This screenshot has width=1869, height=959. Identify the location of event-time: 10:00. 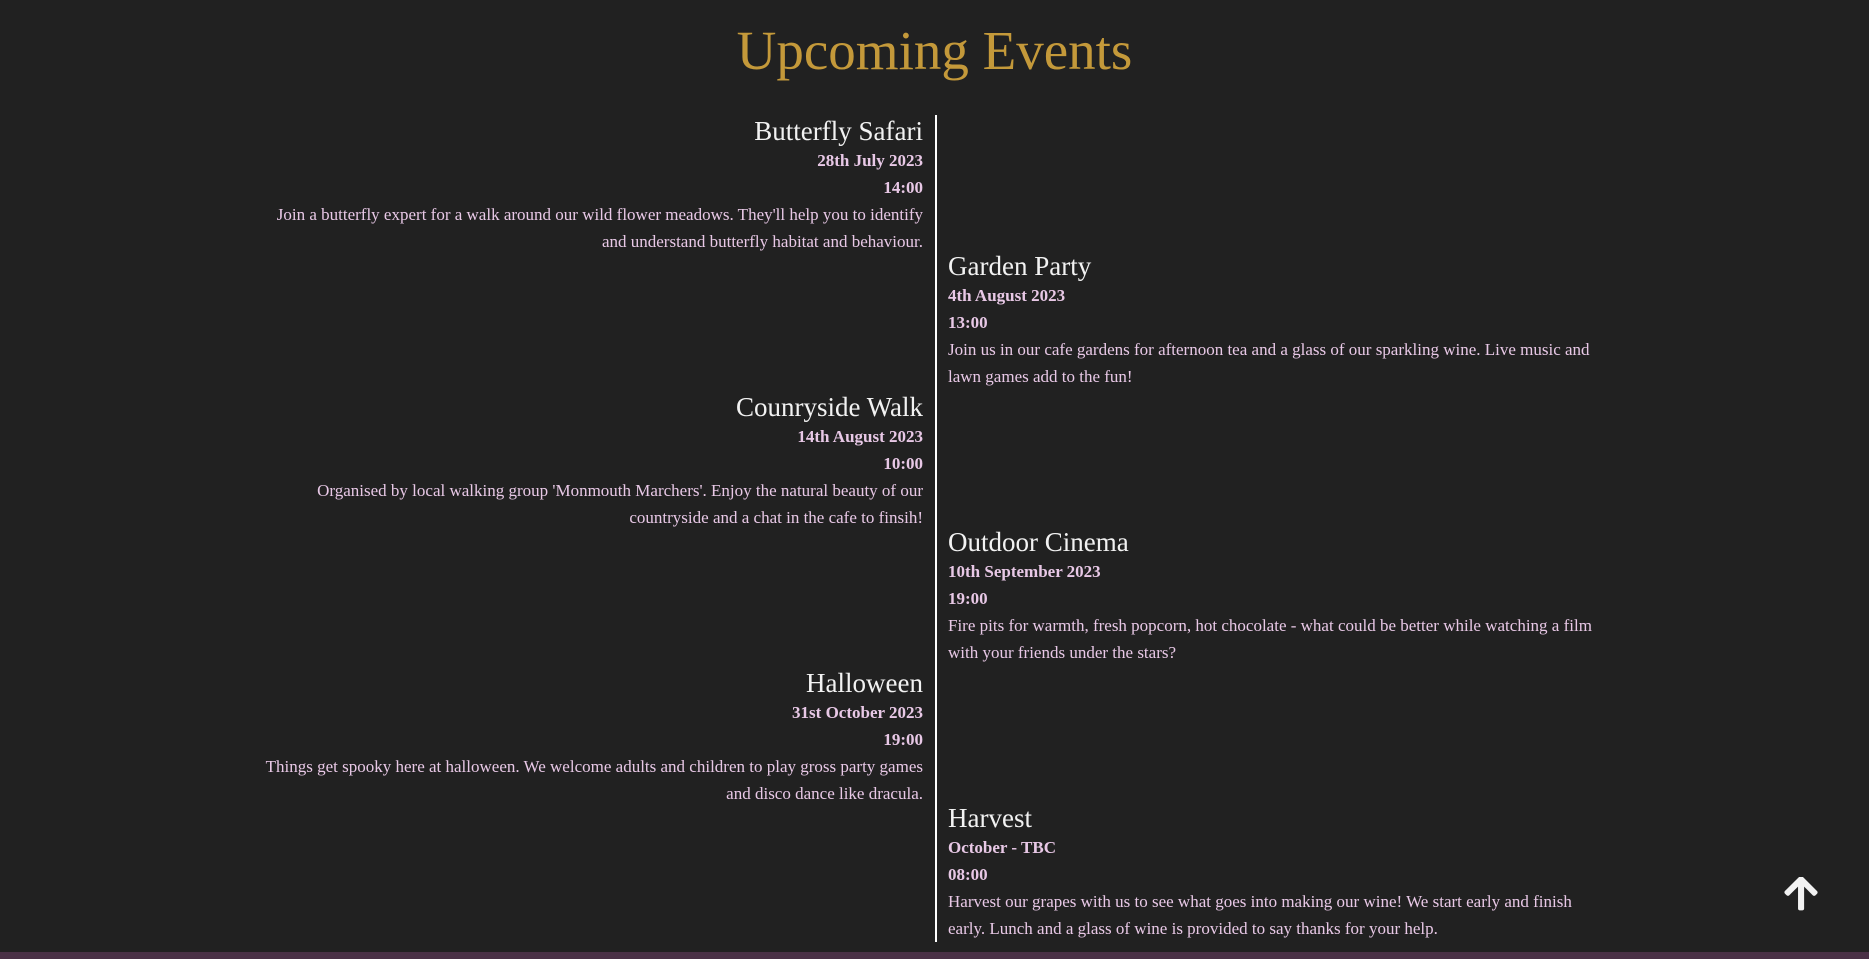
(903, 463).